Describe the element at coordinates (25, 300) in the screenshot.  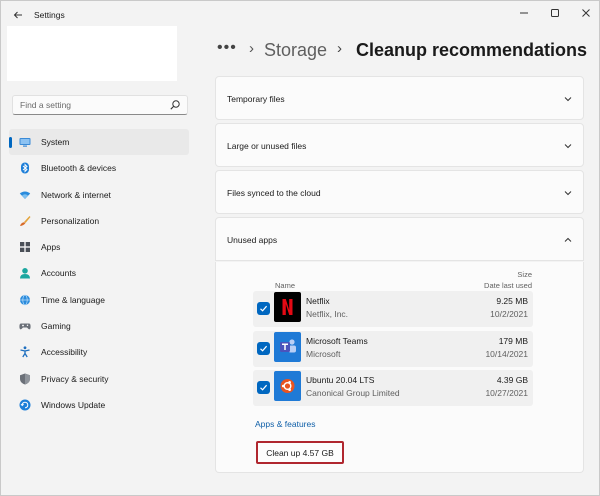
I see `globe-icon` at that location.